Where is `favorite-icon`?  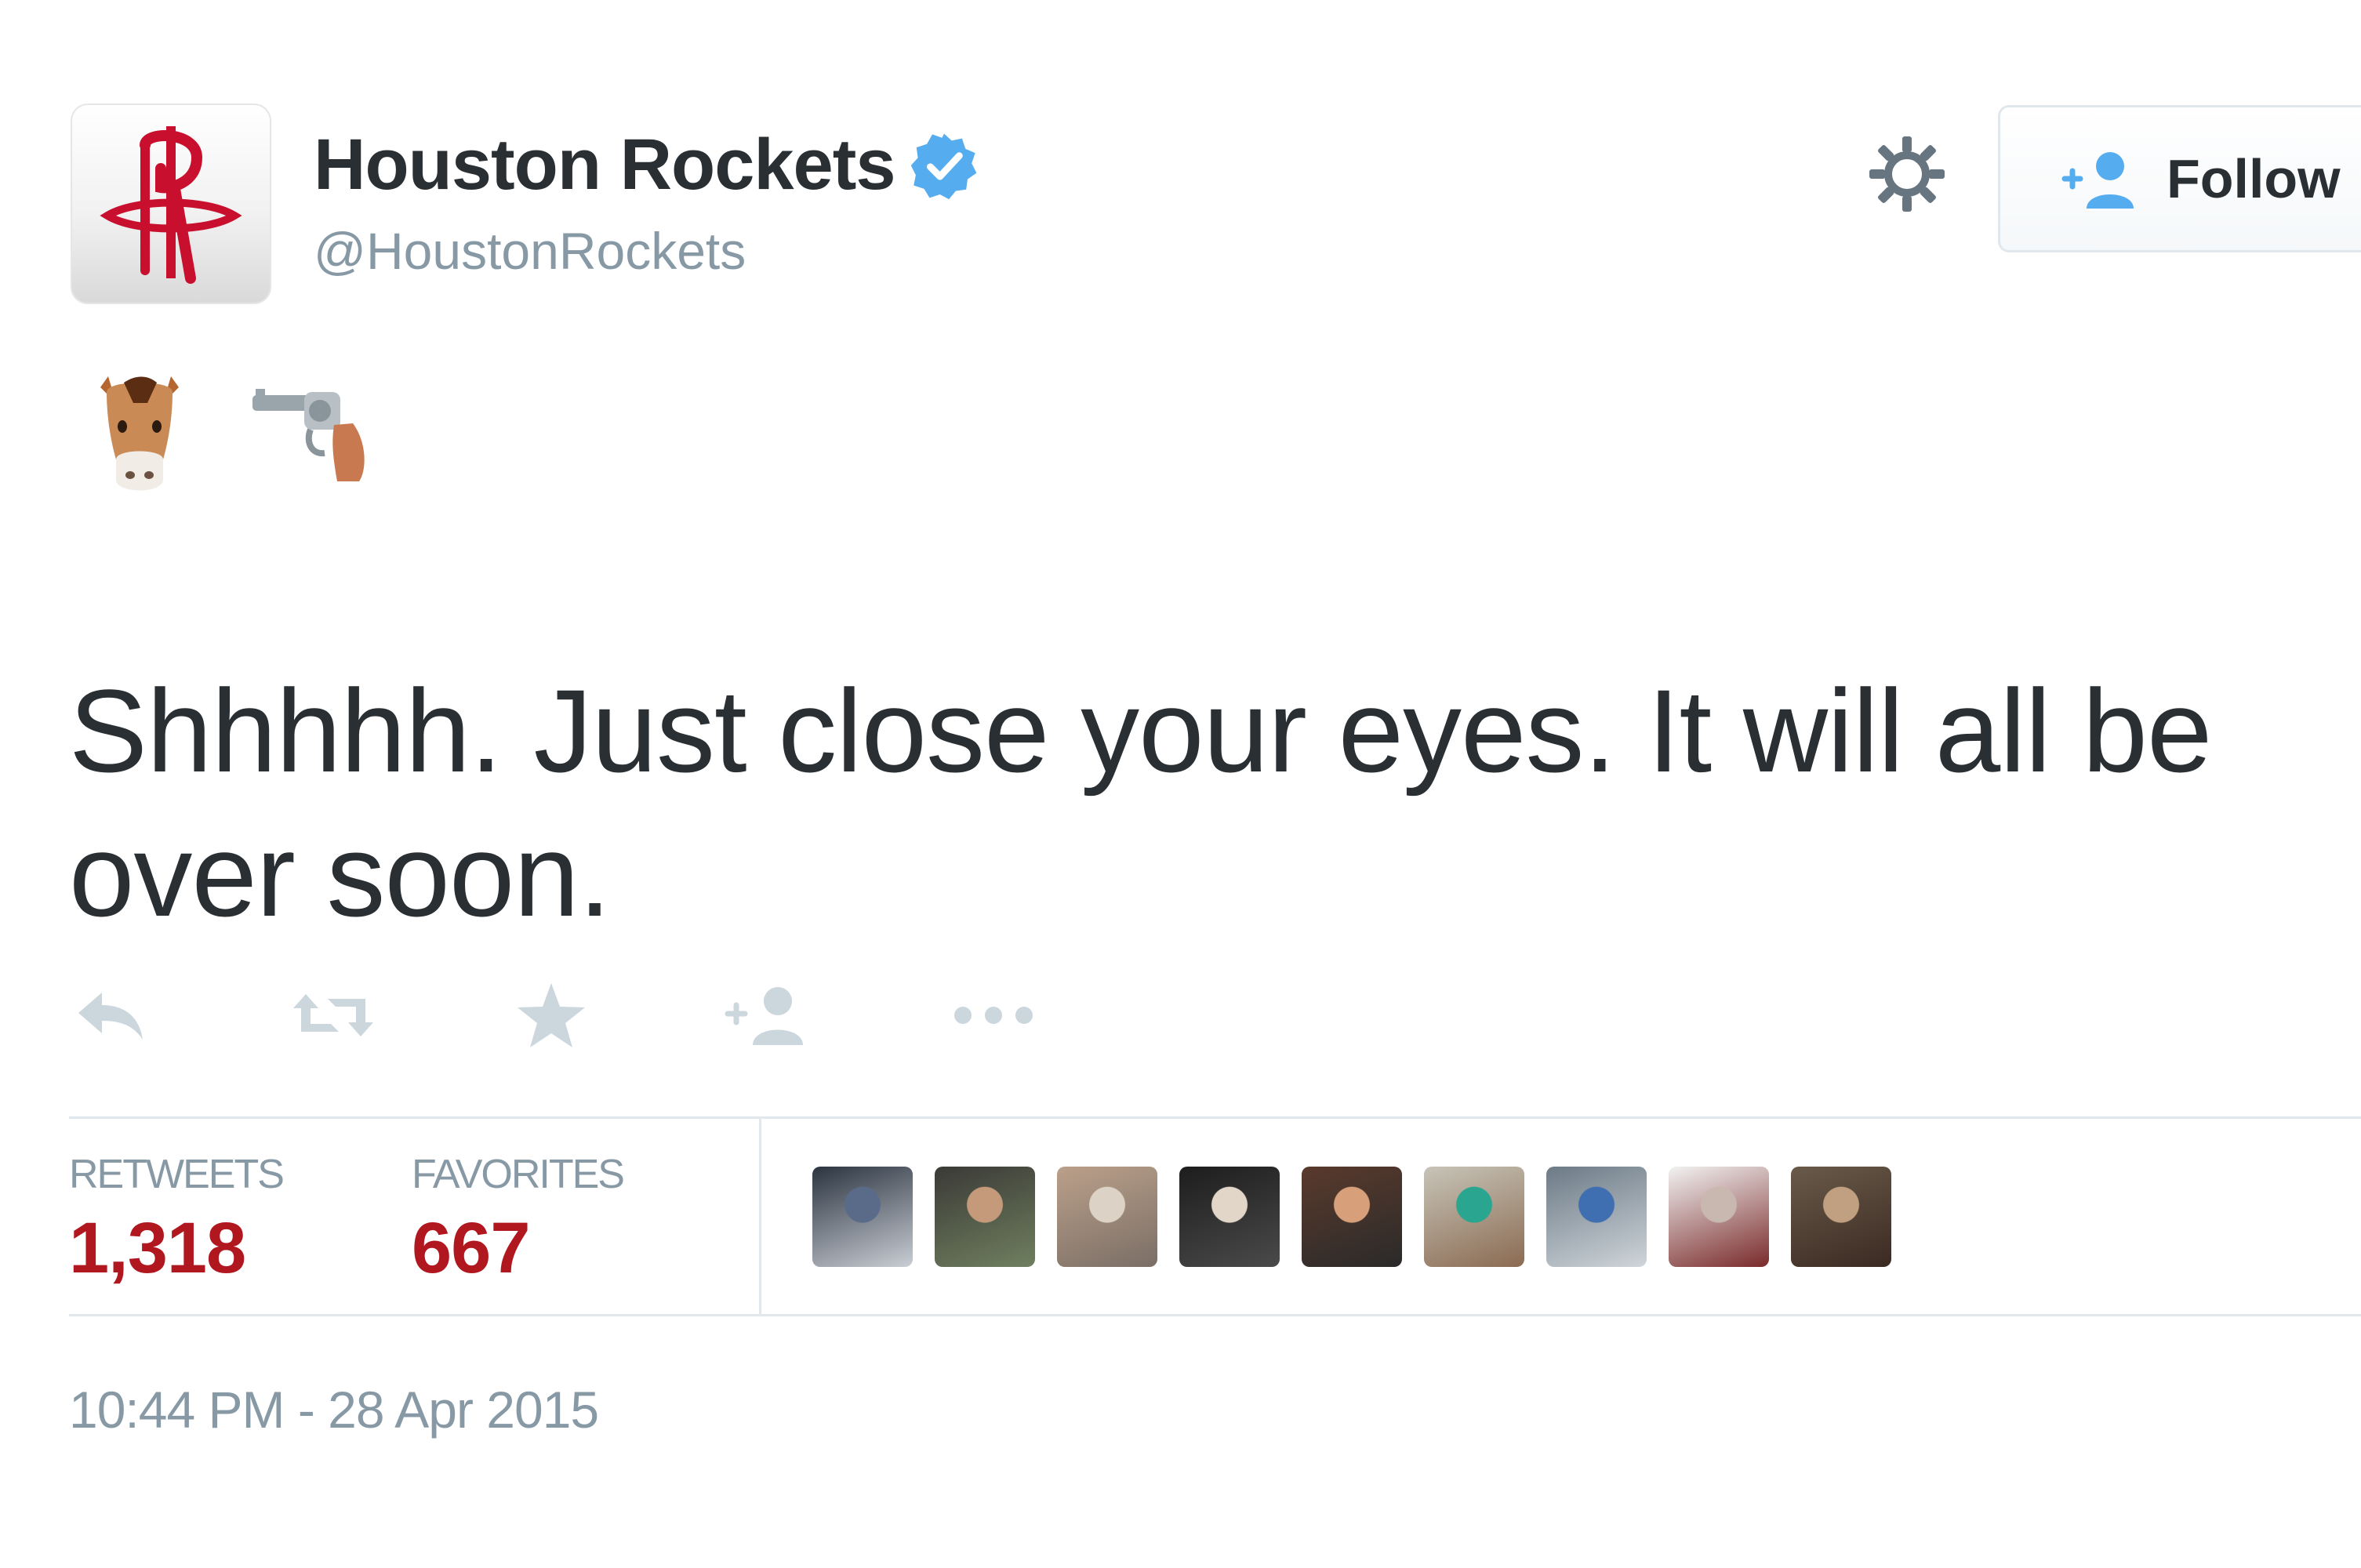
favorite-icon is located at coordinates (551, 1015).